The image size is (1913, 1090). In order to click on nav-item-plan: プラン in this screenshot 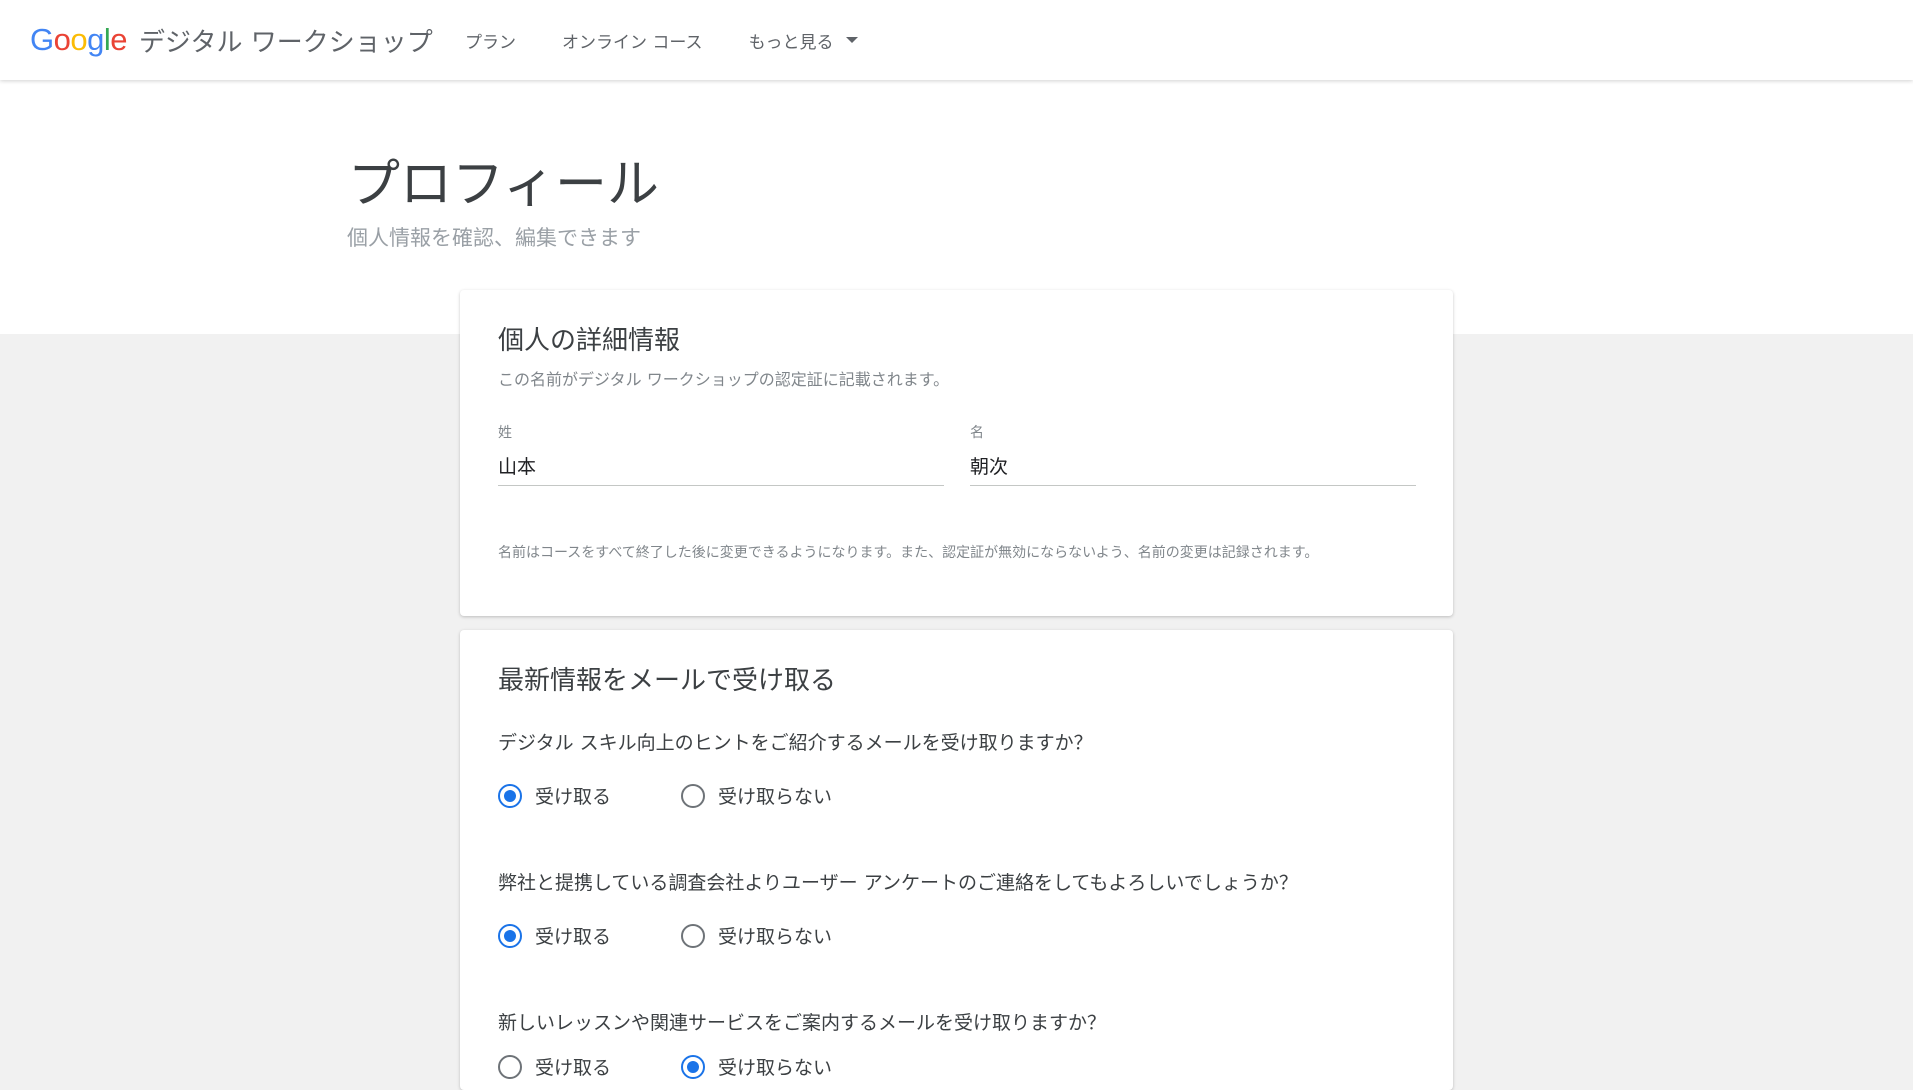, I will do `click(490, 40)`.